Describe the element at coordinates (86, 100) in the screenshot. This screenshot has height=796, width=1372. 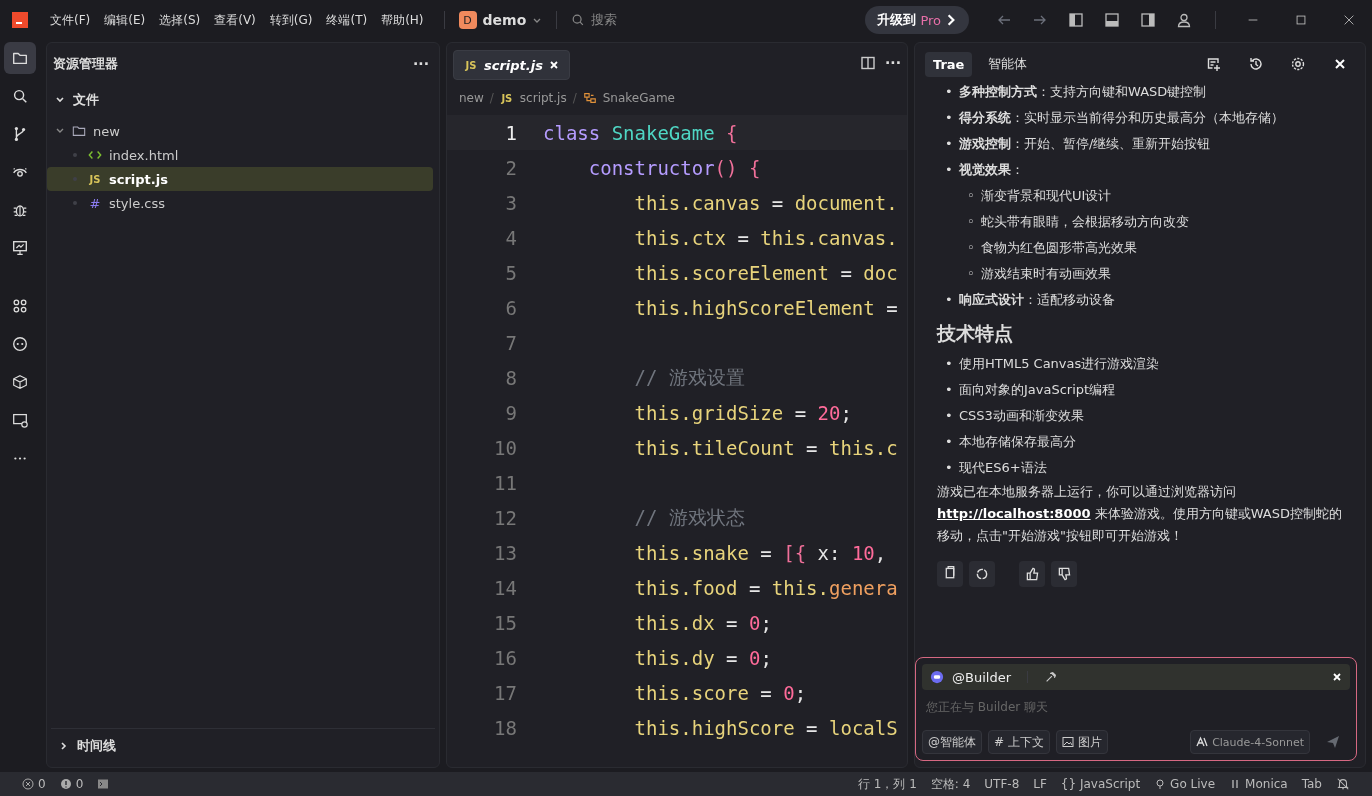
I see `section-header: 文件` at that location.